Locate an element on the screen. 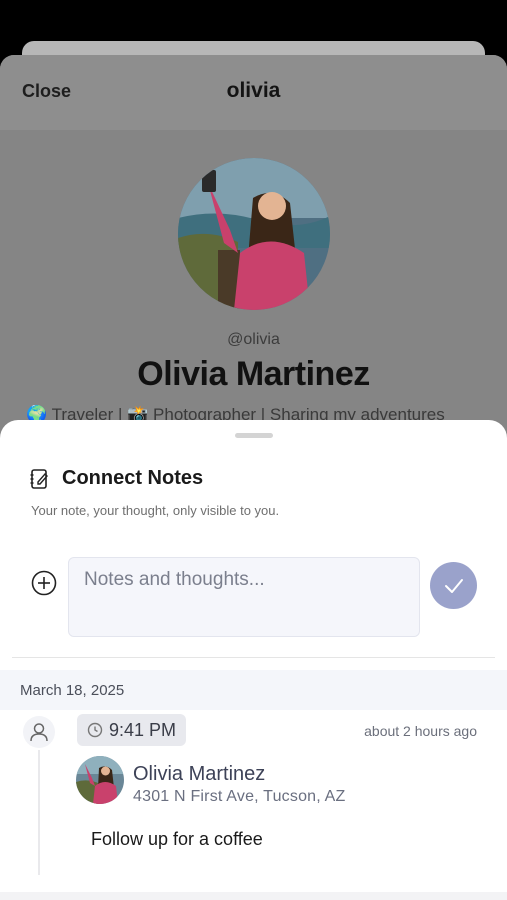  sheet-grabber is located at coordinates (254, 435).